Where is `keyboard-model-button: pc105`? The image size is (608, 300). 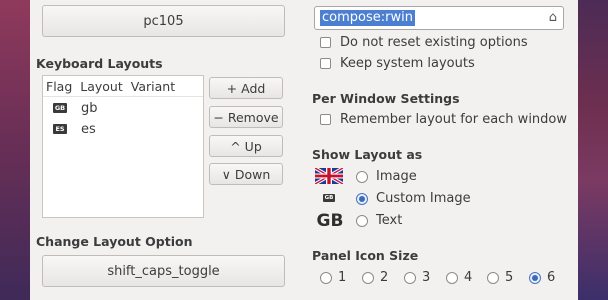
keyboard-model-button: pc105 is located at coordinates (163, 21).